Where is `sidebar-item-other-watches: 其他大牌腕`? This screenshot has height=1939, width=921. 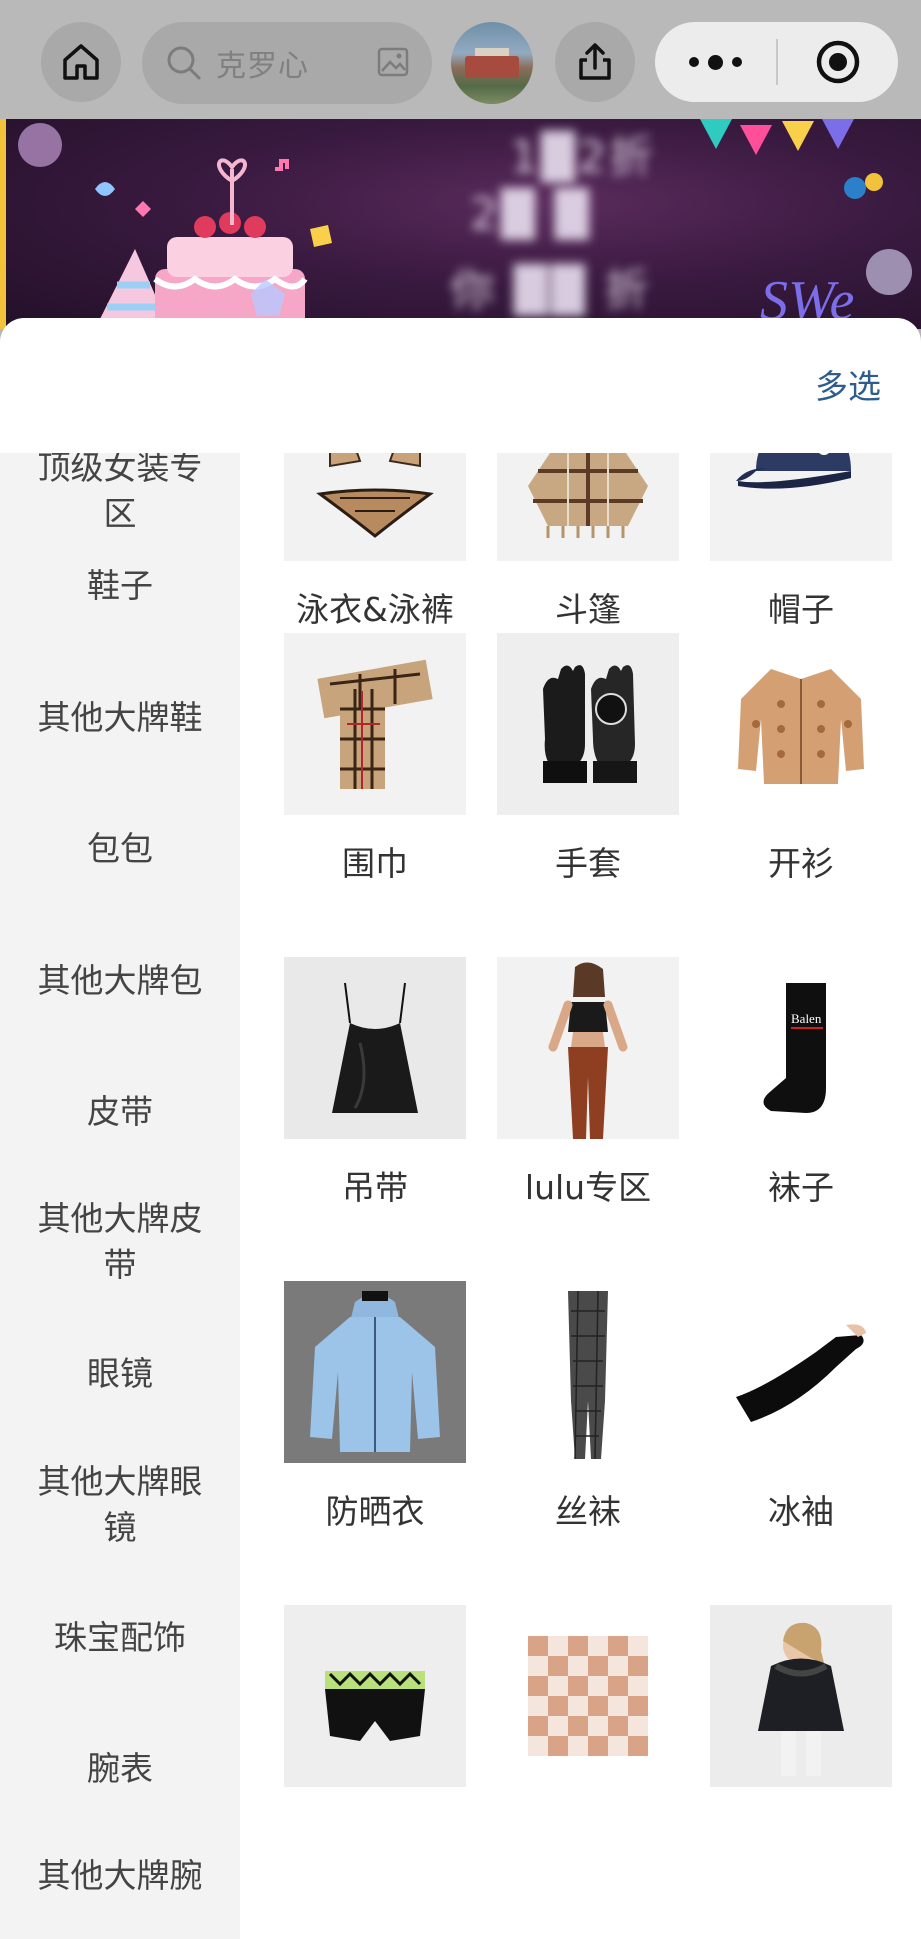
sidebar-item-other-watches: 其他大牌腕 is located at coordinates (120, 1876).